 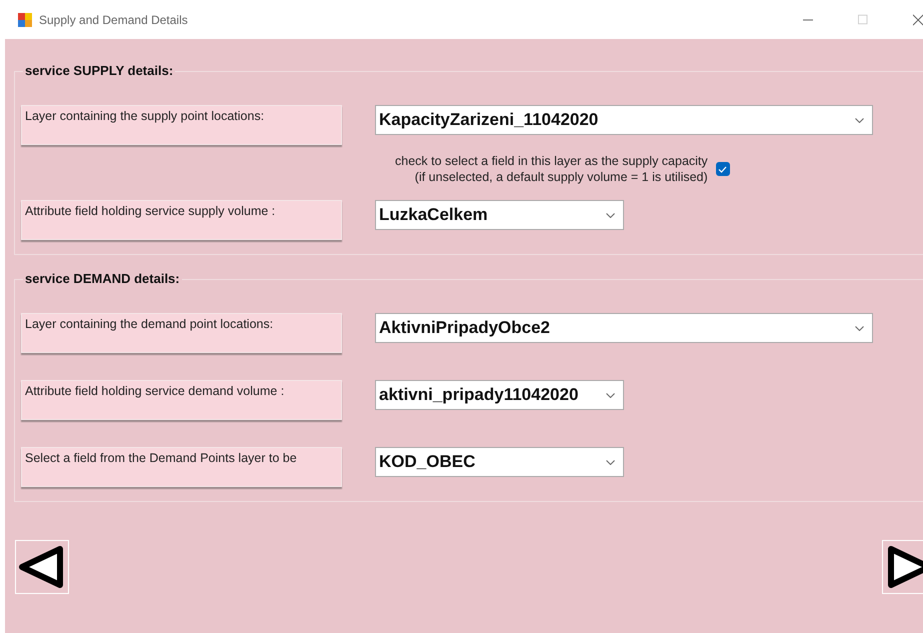 What do you see at coordinates (181, 333) in the screenshot?
I see `field-label: Layer containing the demand point locations:` at bounding box center [181, 333].